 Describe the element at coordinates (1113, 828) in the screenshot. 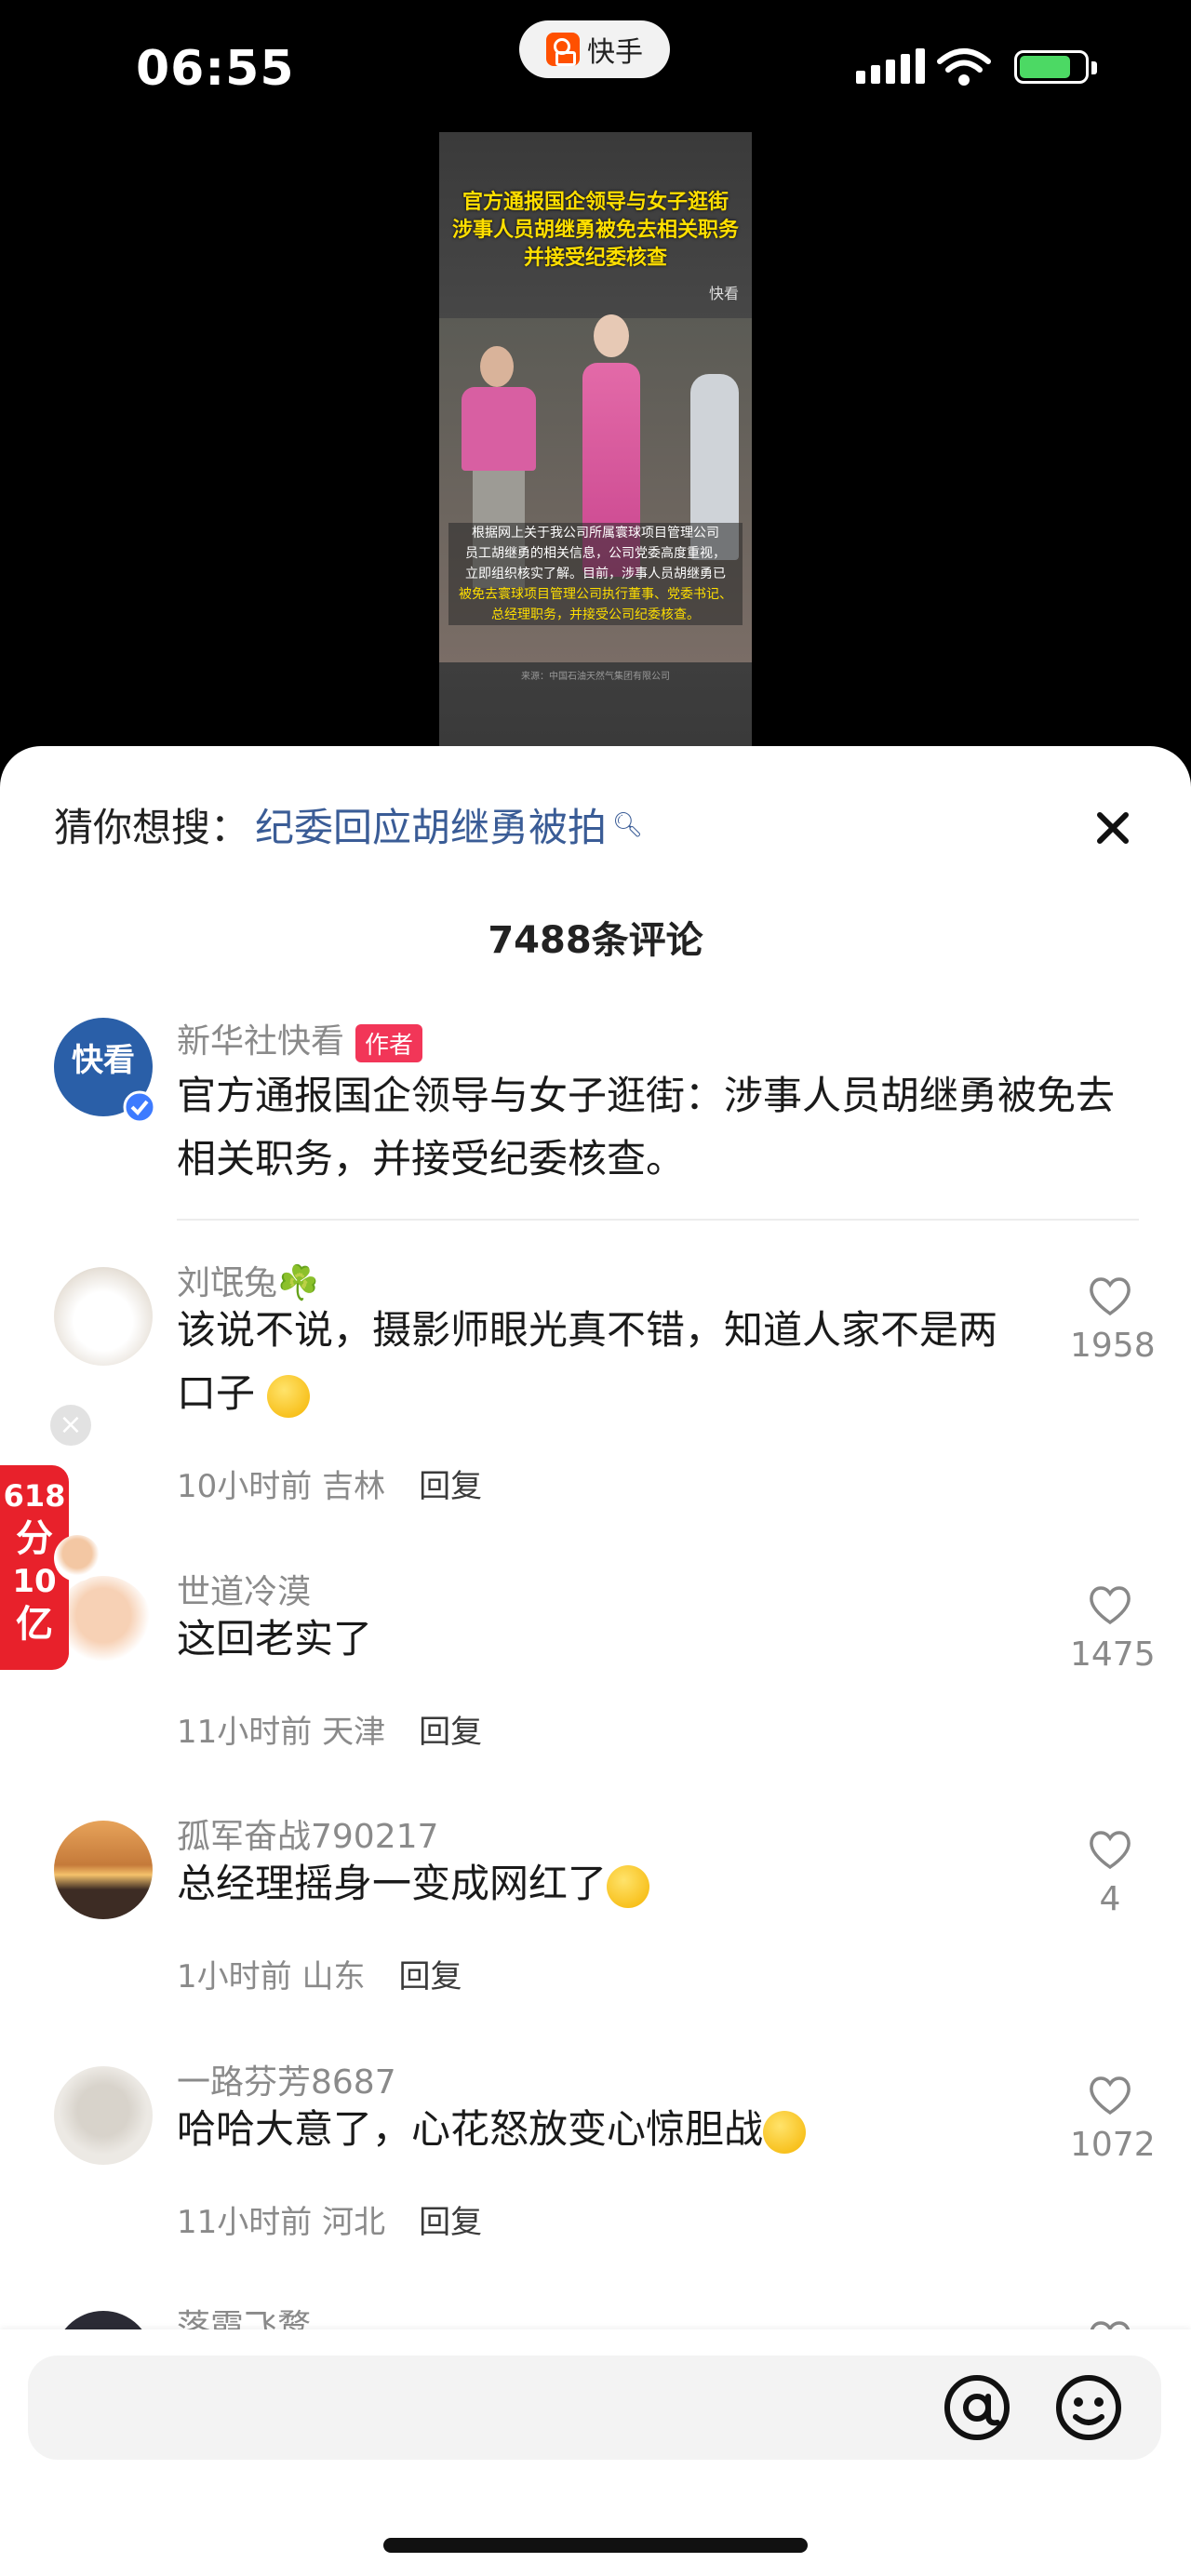

I see `close-icon` at that location.